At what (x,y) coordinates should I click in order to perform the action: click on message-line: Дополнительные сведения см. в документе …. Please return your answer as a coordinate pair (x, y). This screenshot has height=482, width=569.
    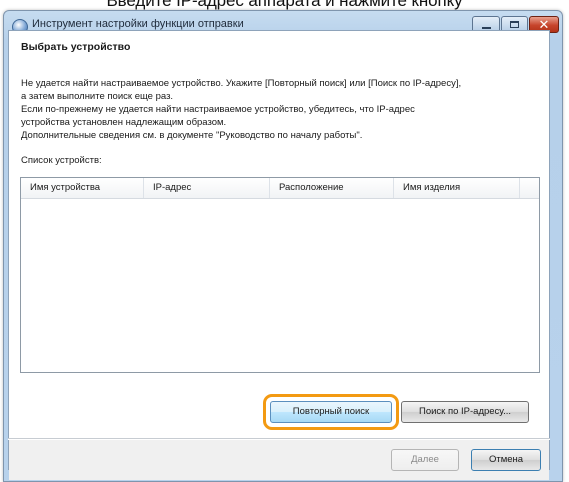
    Looking at the image, I should click on (192, 135).